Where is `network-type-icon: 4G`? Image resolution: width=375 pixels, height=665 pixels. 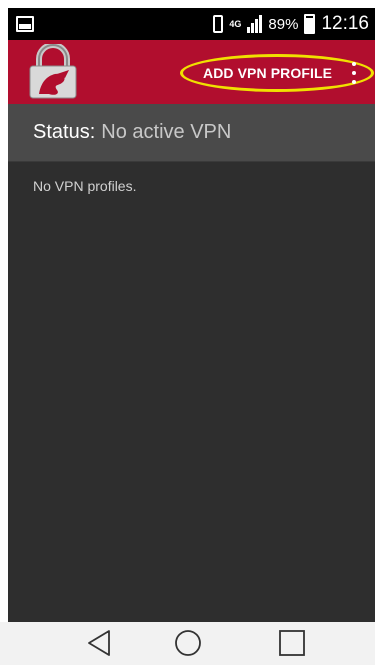
network-type-icon: 4G is located at coordinates (235, 23).